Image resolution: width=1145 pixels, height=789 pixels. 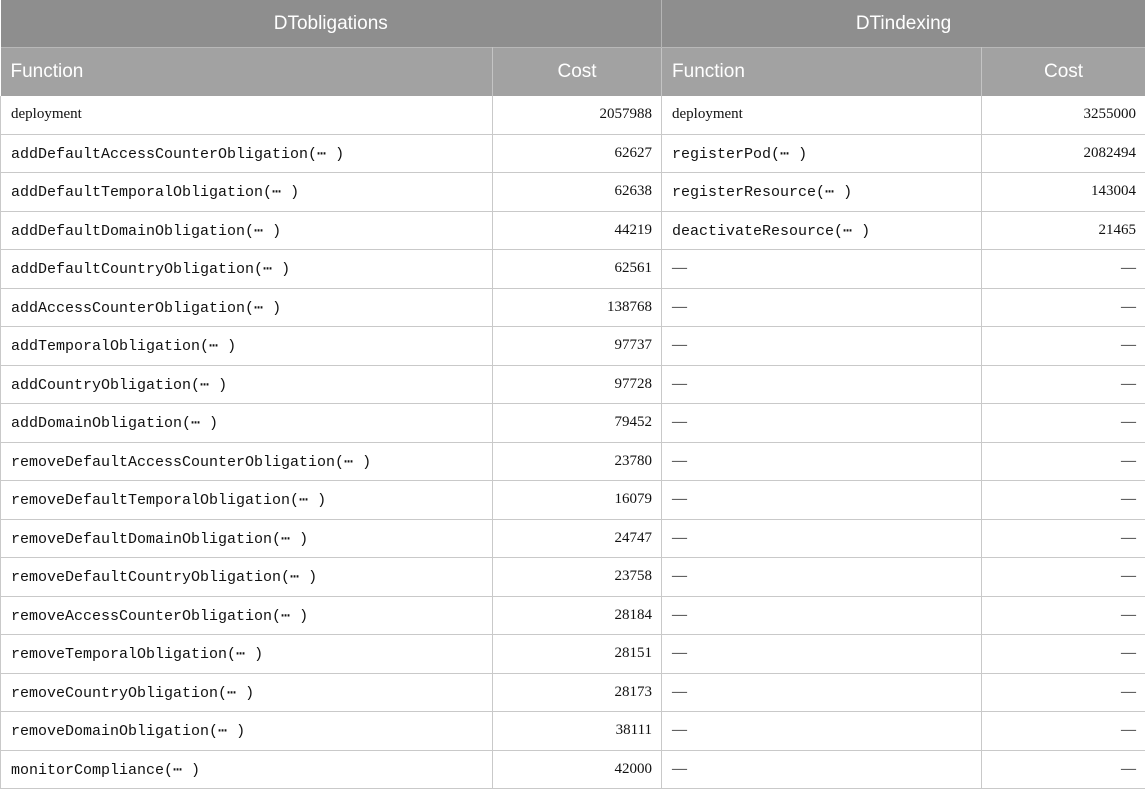 I want to click on dtobligations-cost-cell: 23758, so click(x=577, y=577).